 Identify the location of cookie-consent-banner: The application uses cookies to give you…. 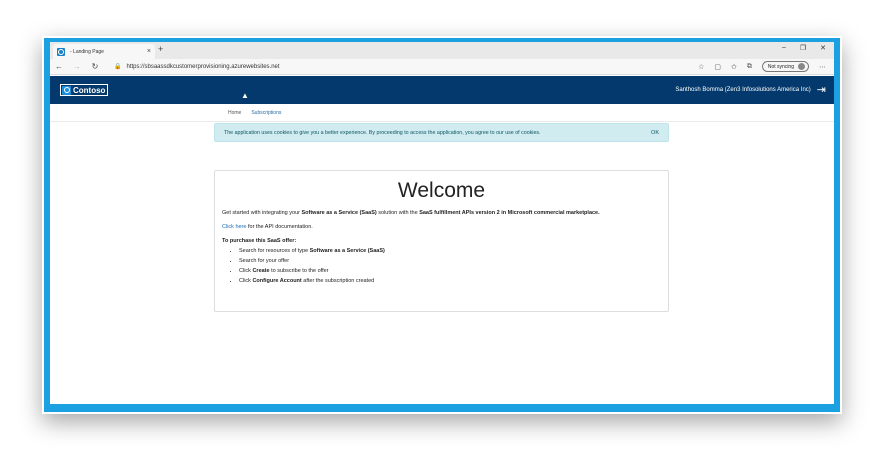
(441, 132).